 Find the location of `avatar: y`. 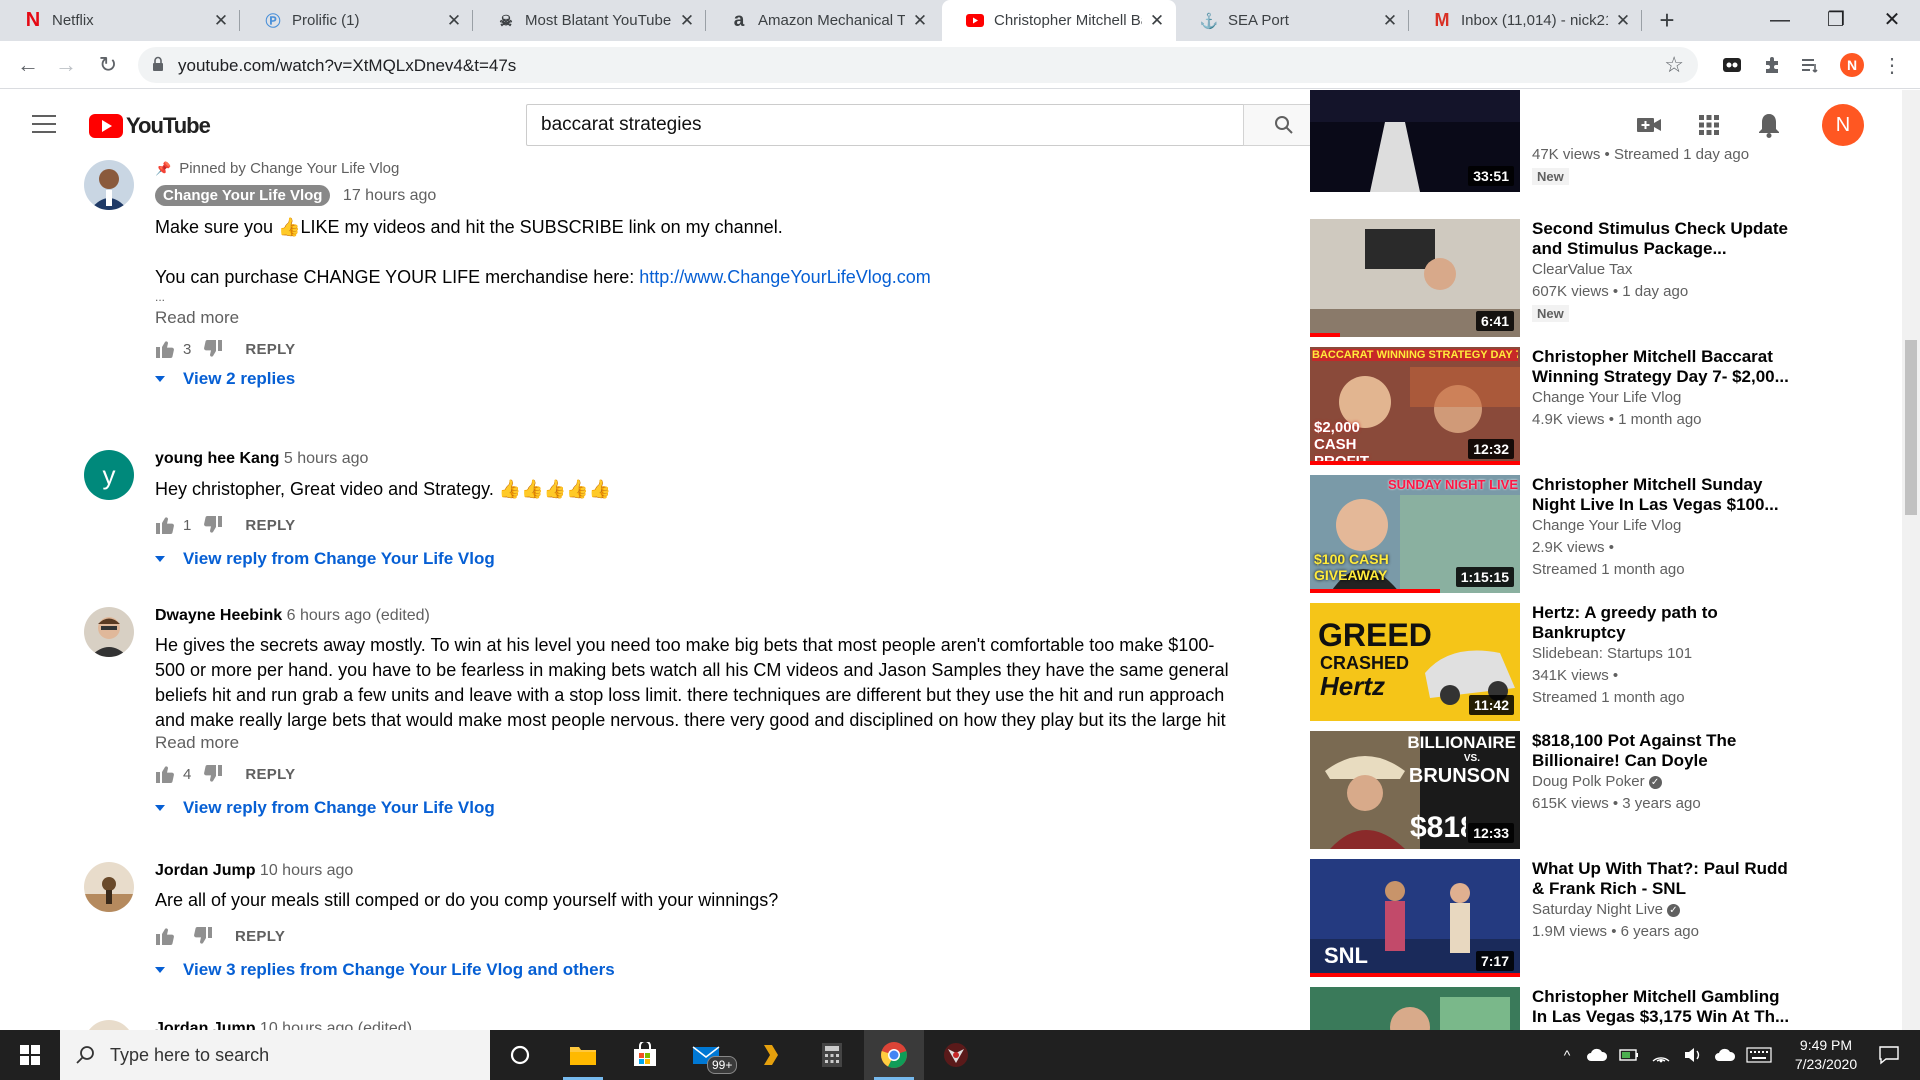

avatar: y is located at coordinates (109, 475).